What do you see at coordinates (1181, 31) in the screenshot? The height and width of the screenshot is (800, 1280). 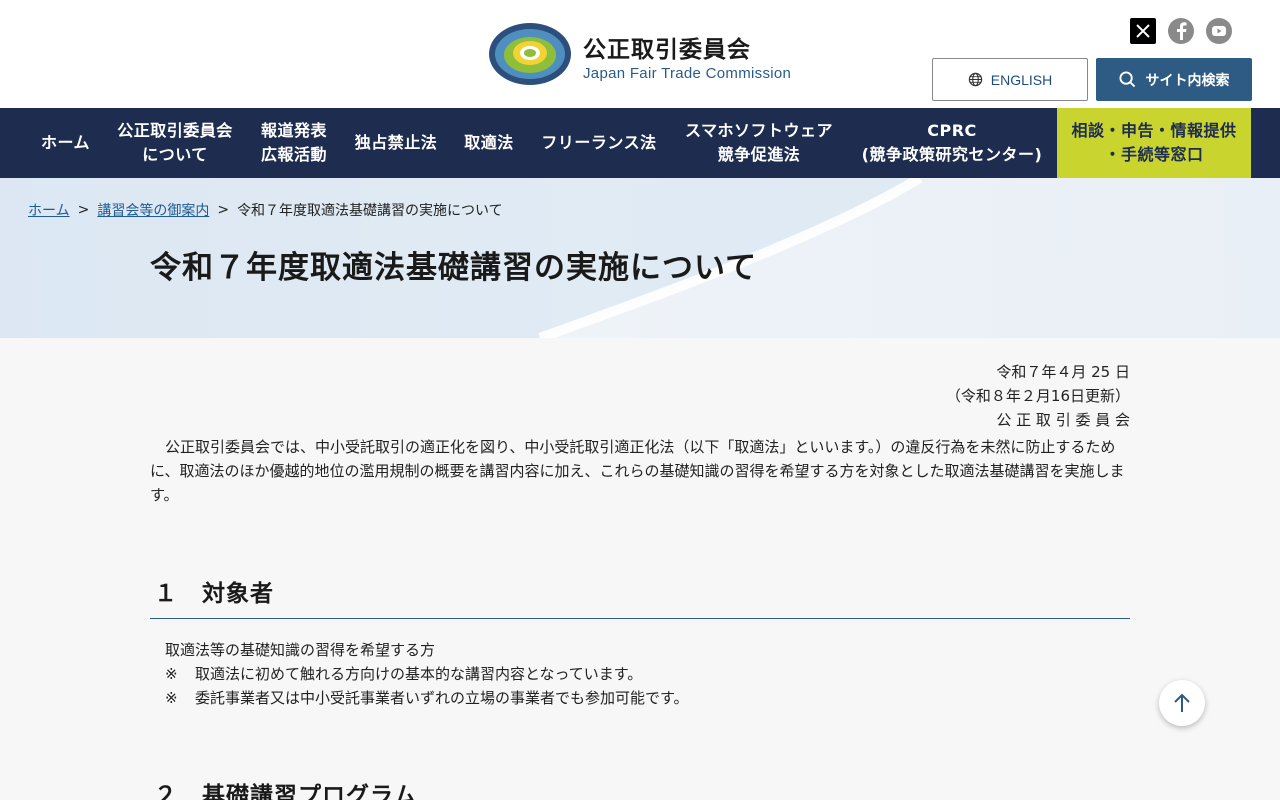 I see `facebook-icon` at bounding box center [1181, 31].